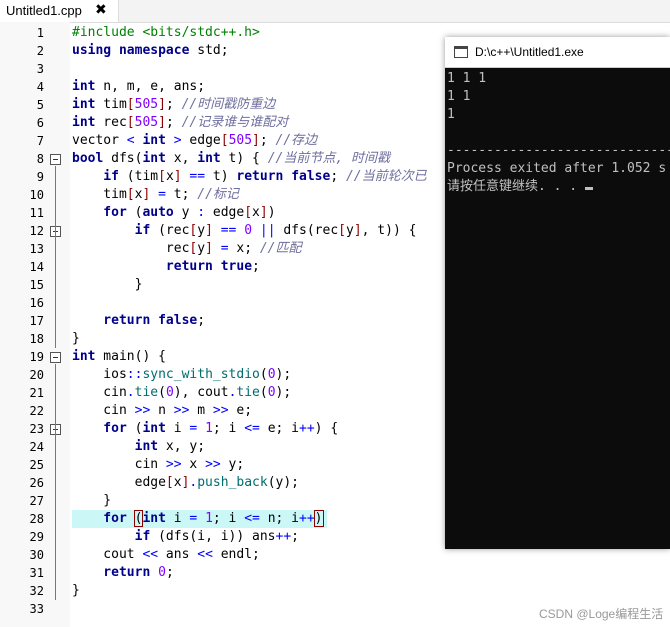  Describe the element at coordinates (166, 32) in the screenshot. I see `code-text: #include <bits/stdc++.h>` at that location.